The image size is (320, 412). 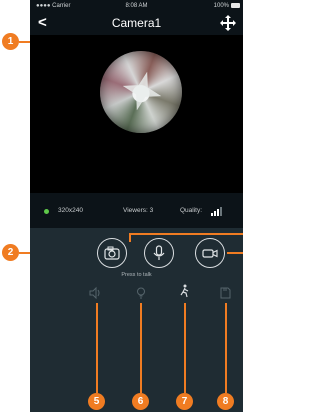 I want to click on motion-detect-button, so click(x=185, y=291).